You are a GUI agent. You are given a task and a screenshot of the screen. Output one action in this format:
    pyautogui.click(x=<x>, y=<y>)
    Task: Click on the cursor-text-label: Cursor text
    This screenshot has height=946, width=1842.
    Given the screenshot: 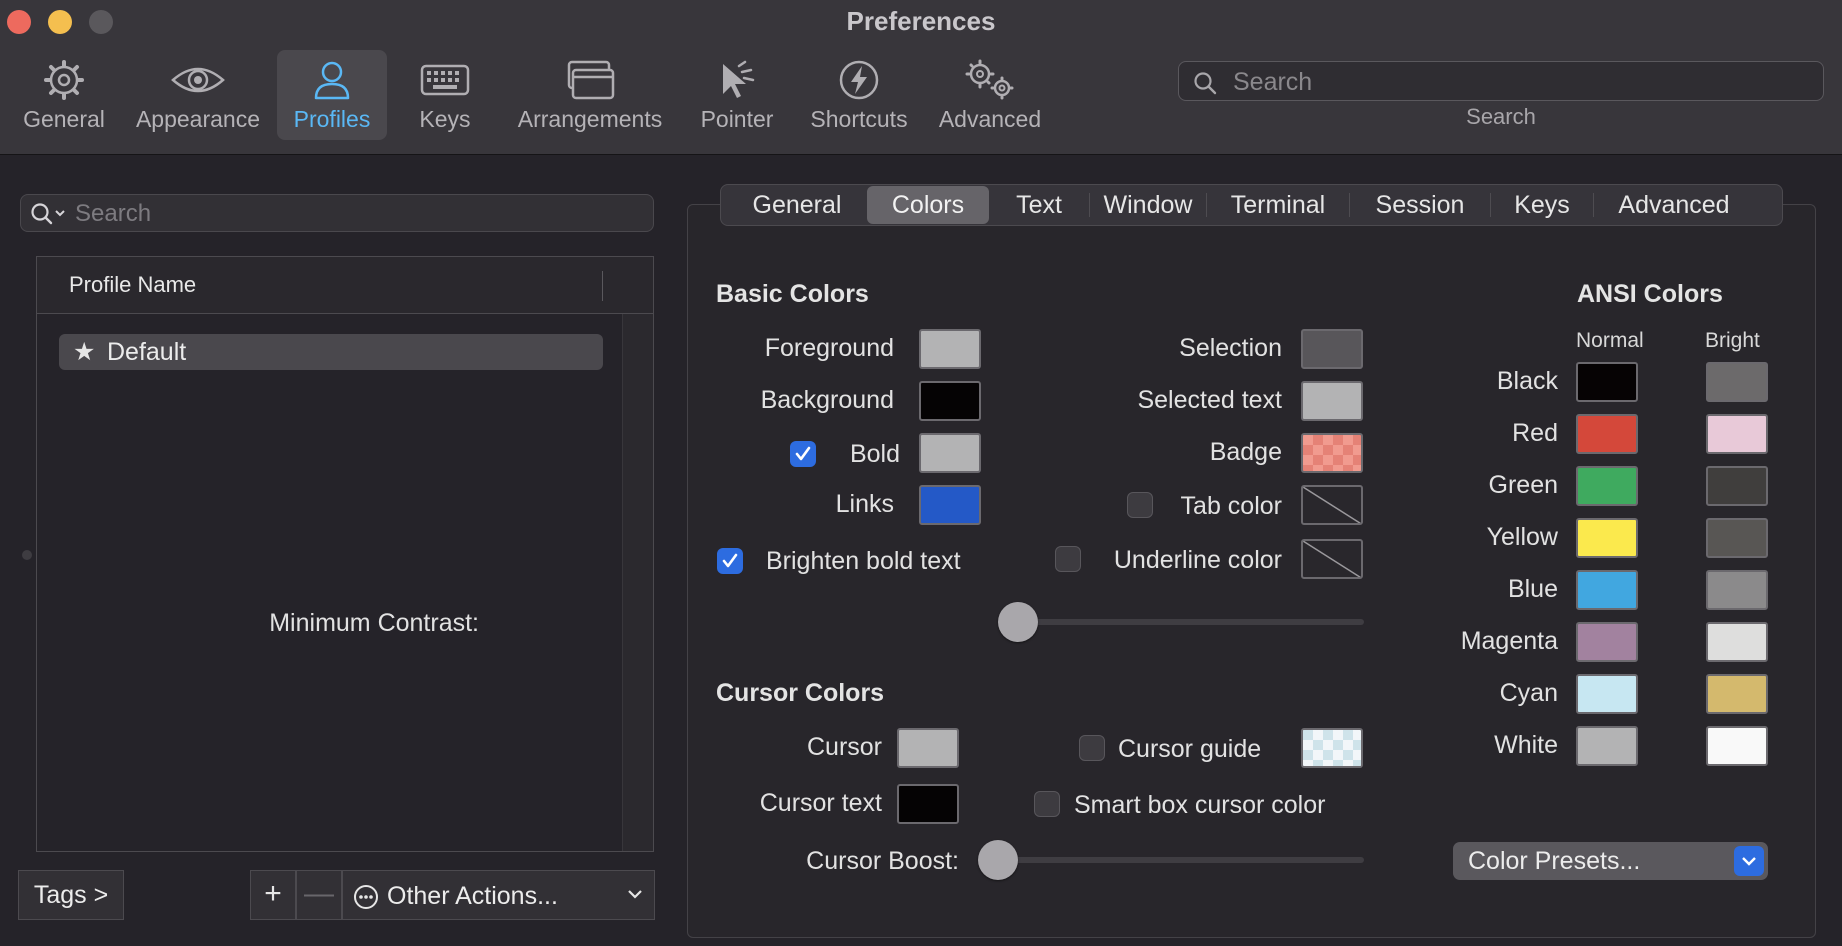 What is the action you would take?
    pyautogui.click(x=820, y=803)
    